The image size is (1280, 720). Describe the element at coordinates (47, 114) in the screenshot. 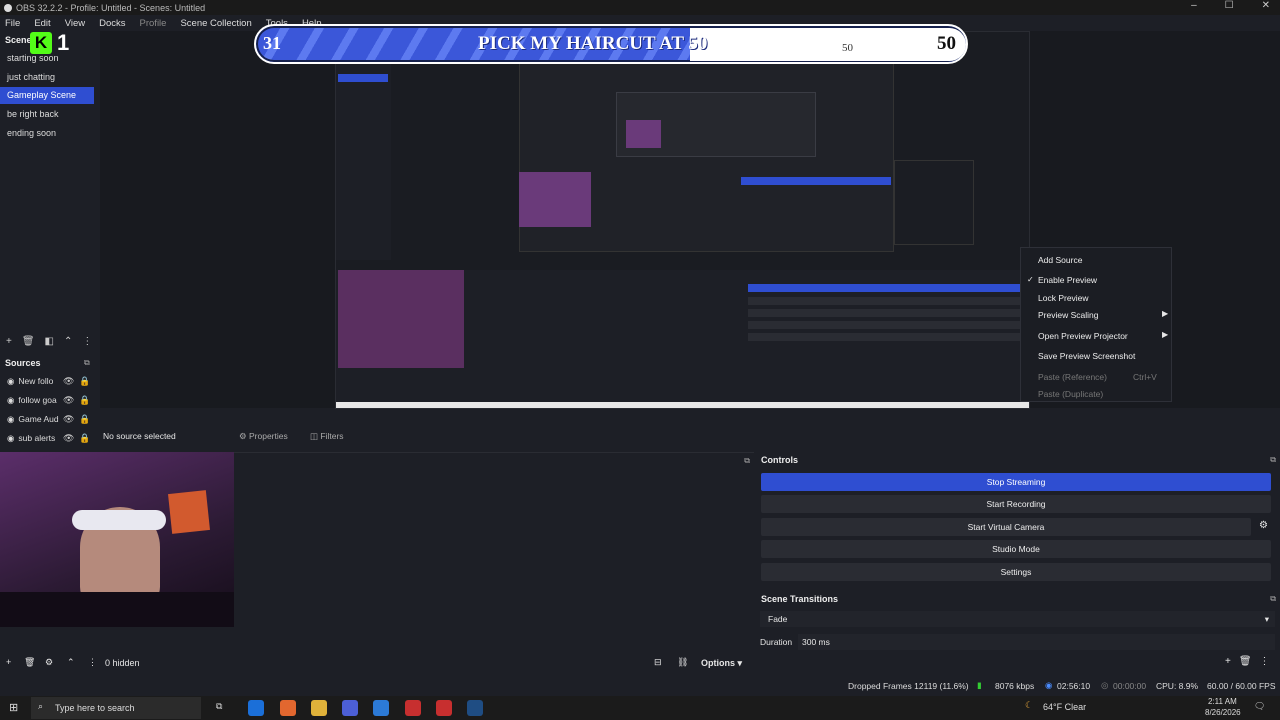

I see `scene-item-be-right-back: be right back` at that location.